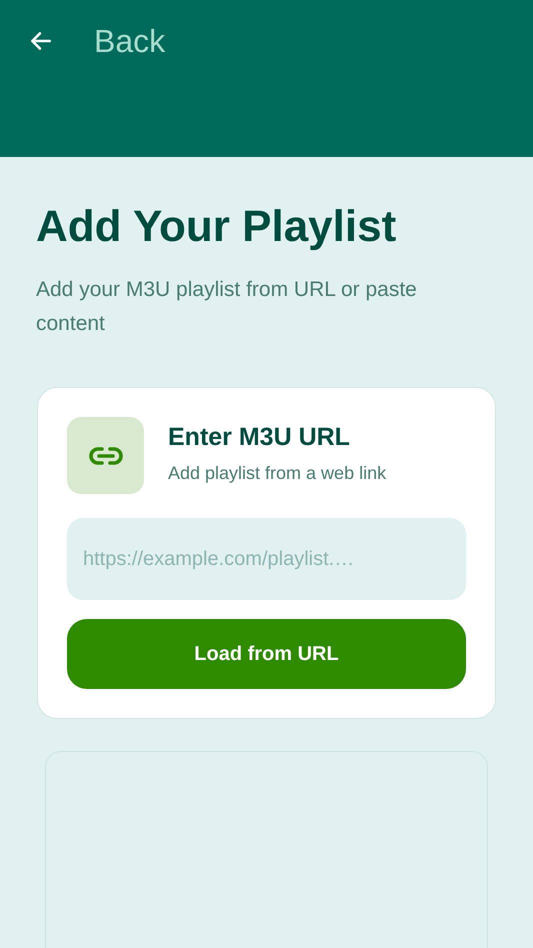 This screenshot has height=948, width=533. I want to click on link-icon, so click(106, 456).